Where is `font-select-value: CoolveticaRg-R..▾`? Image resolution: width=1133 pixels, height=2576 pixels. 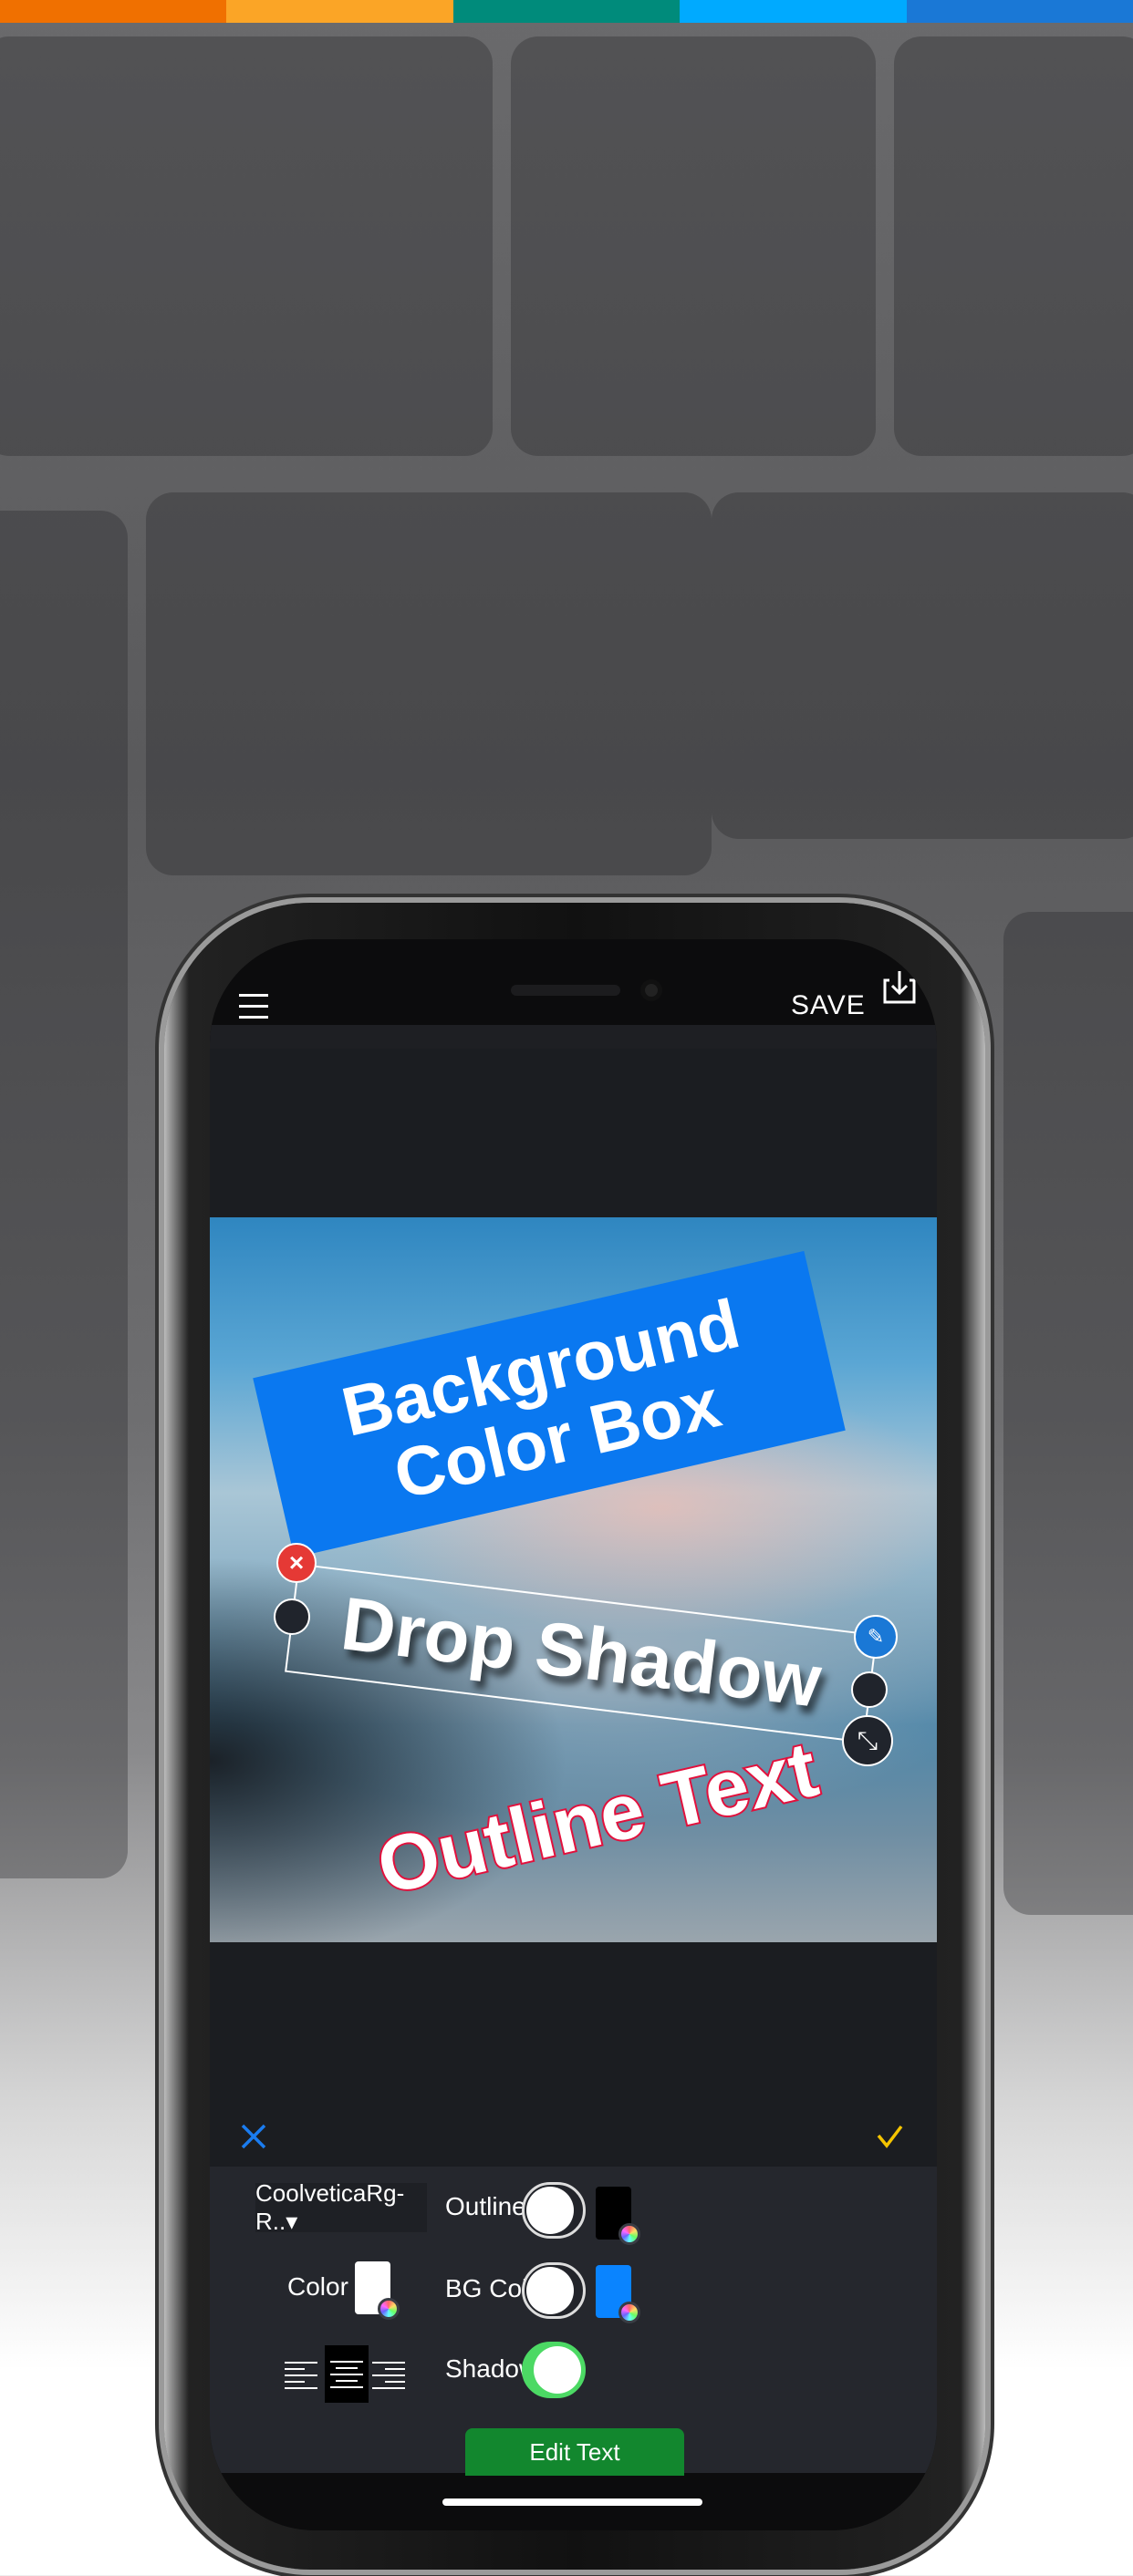
font-select-value: CoolveticaRg-R..▾ is located at coordinates (330, 2207).